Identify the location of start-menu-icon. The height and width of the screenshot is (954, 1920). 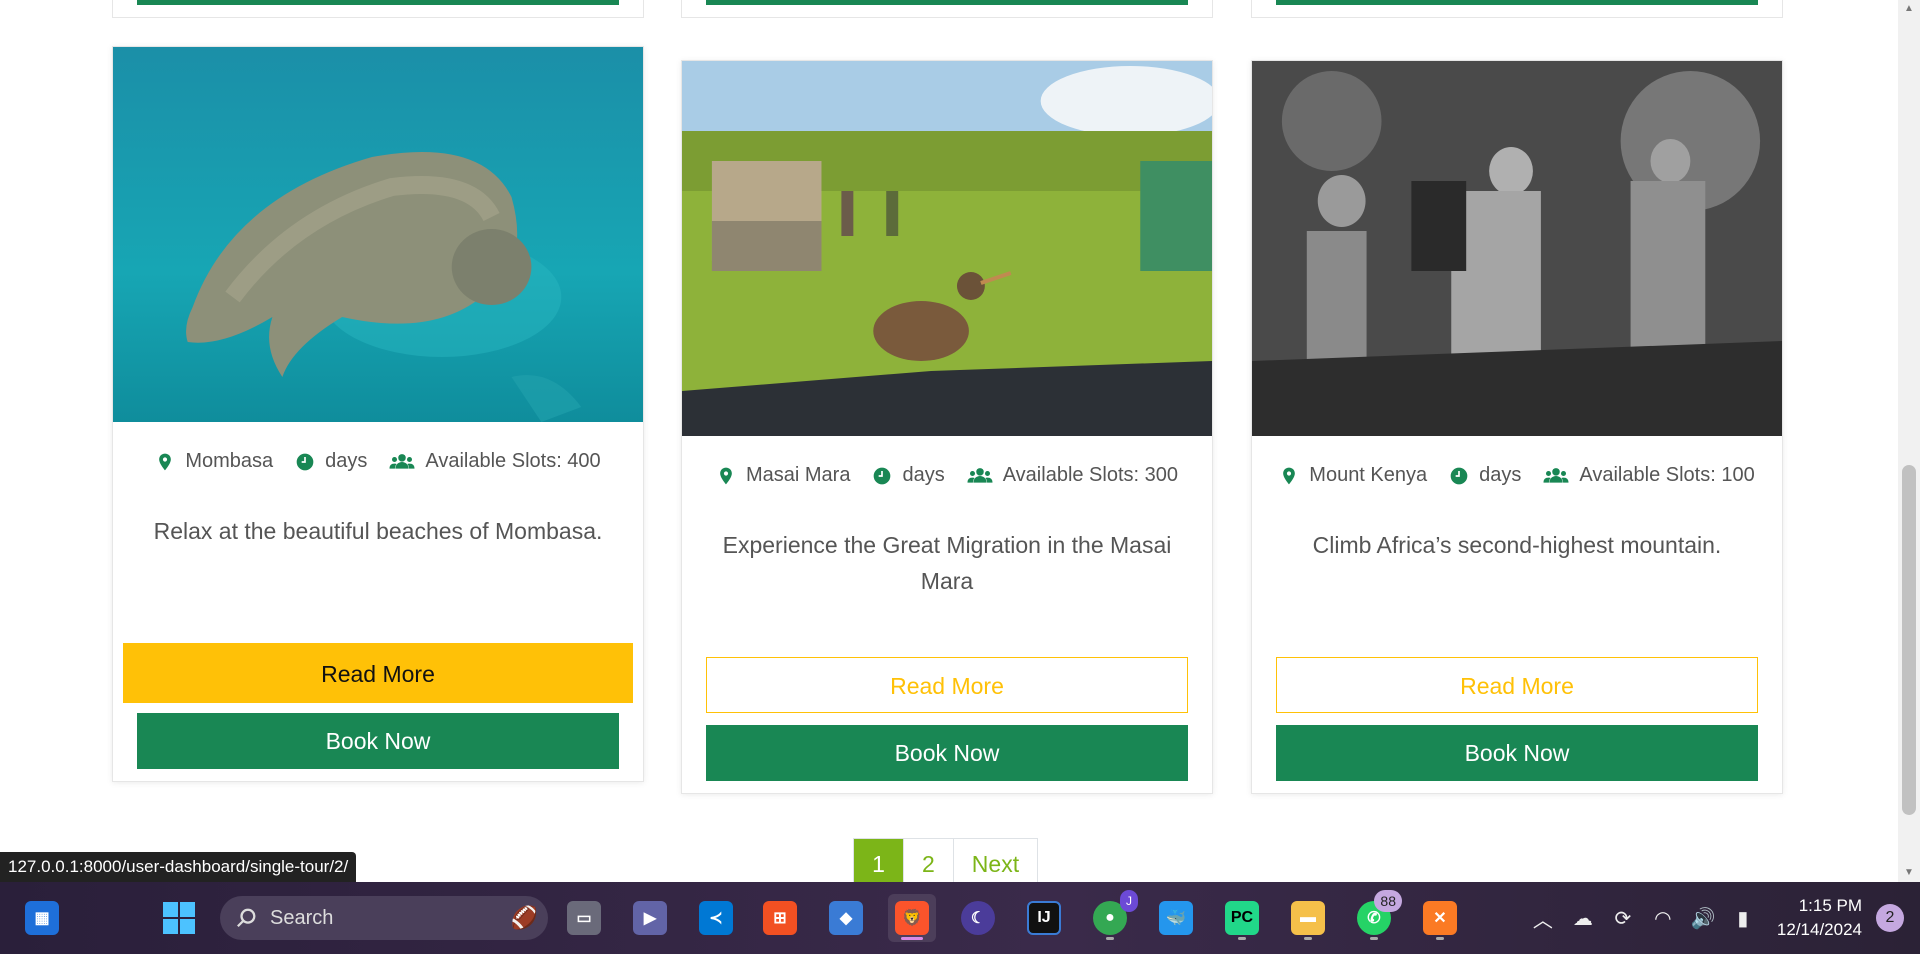
(179, 918).